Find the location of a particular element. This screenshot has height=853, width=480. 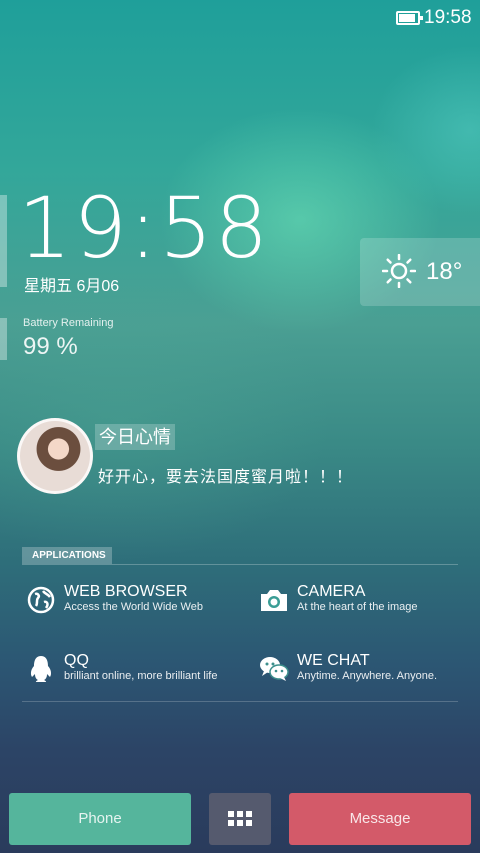

app-drawer-button is located at coordinates (240, 819).